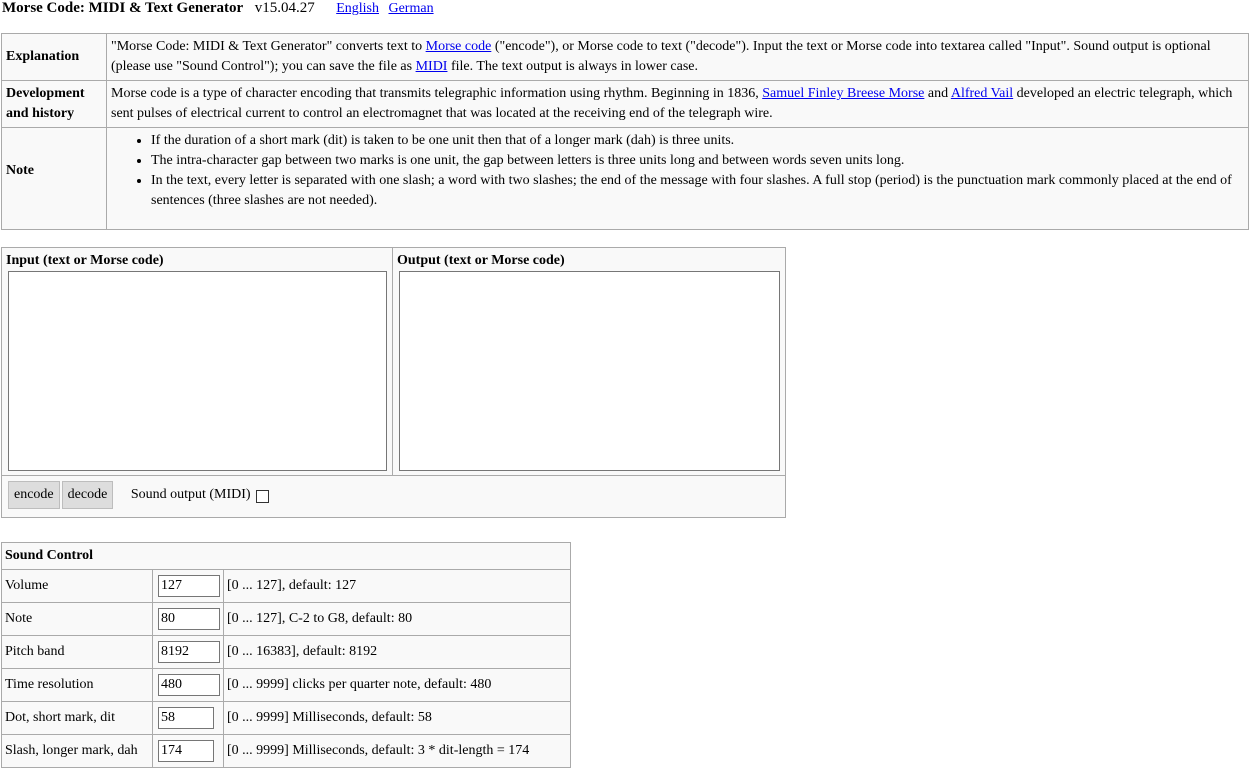  Describe the element at coordinates (397, 619) in the screenshot. I see `note-hint: [0 ... 127], C-2 to G8, default: 80` at that location.